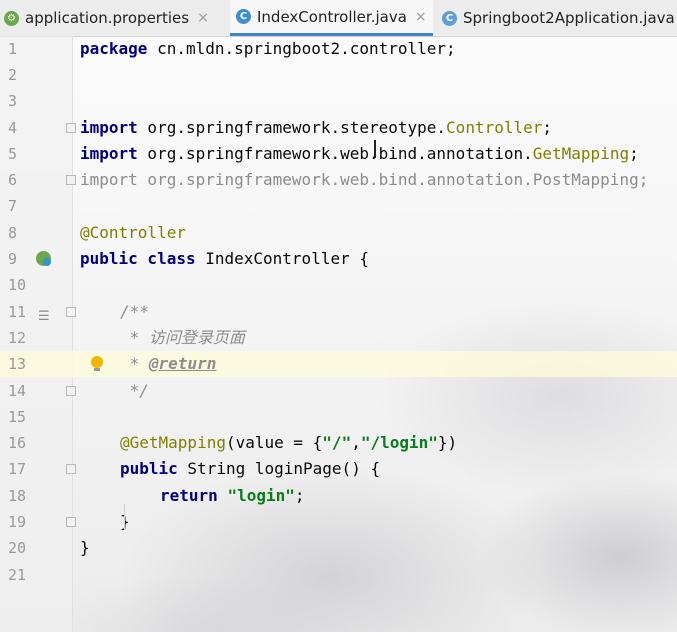 The image size is (677, 632). I want to click on keyword: return, so click(189, 495).